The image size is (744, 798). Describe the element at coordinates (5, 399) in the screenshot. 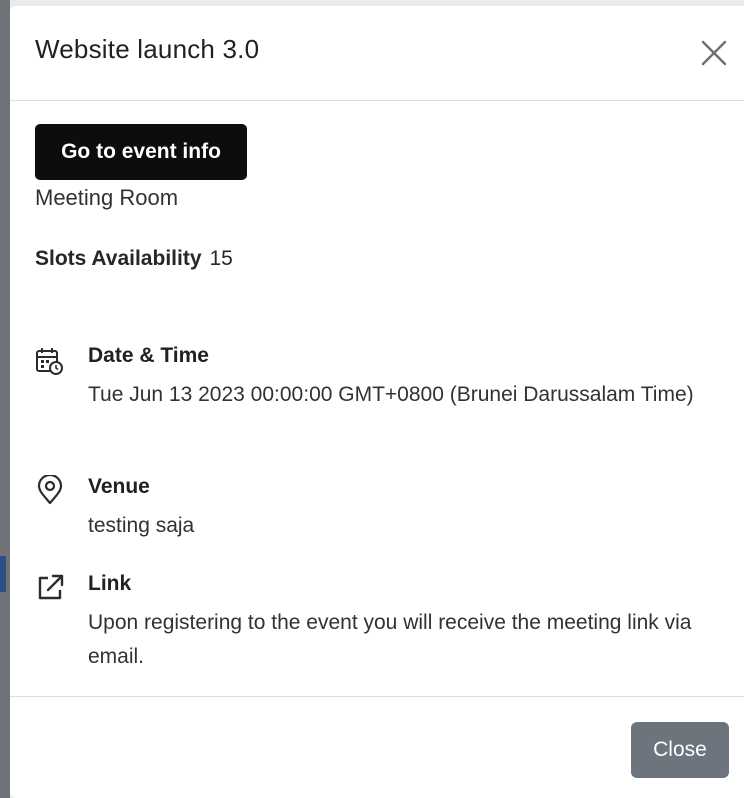

I see `backdrop-overlay` at that location.